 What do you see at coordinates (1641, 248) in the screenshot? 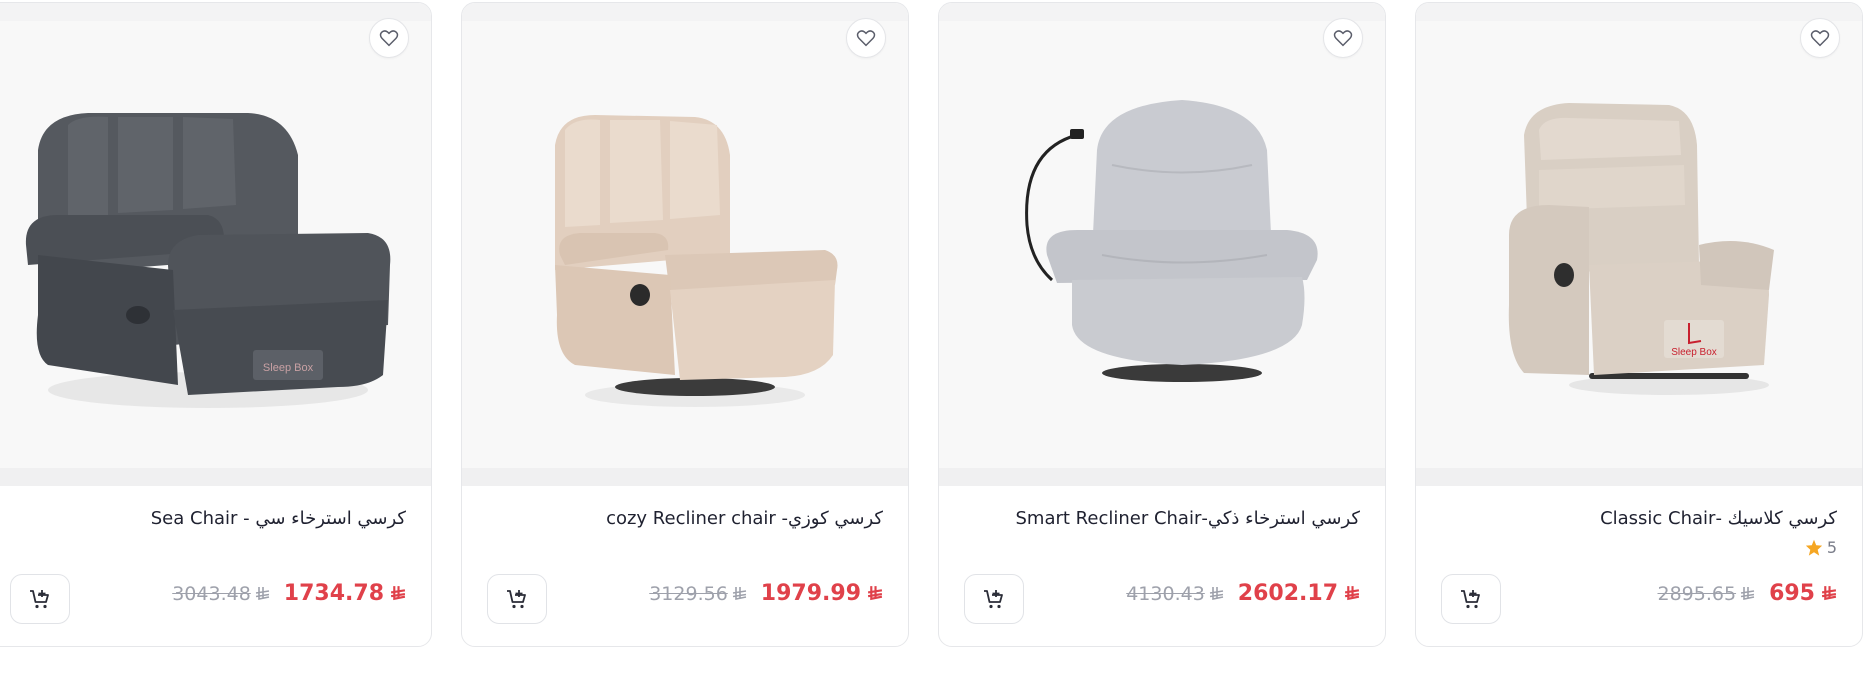
I see `recliner-image-classic: Sleep Box` at bounding box center [1641, 248].